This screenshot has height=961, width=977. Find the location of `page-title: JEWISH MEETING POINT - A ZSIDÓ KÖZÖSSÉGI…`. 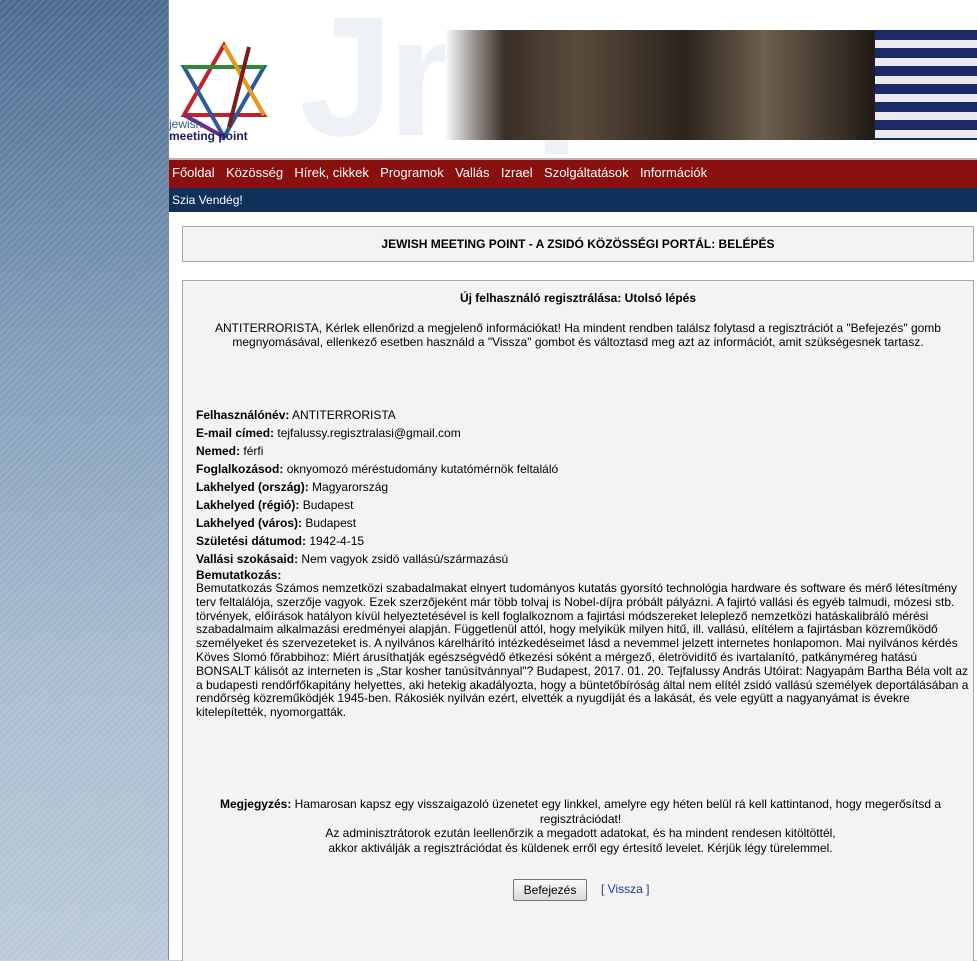

page-title: JEWISH MEETING POINT - A ZSIDÓ KÖZÖSSÉGI… is located at coordinates (578, 244).